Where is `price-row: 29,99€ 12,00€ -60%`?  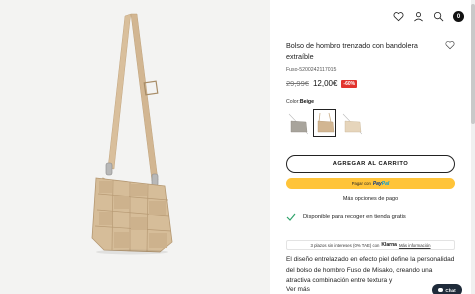
price-row: 29,99€ 12,00€ -60% is located at coordinates (322, 83).